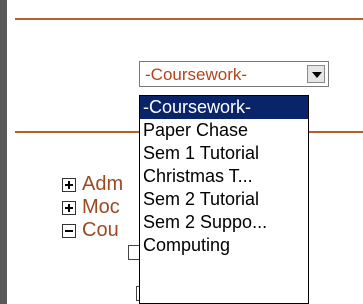 This screenshot has width=363, height=304. I want to click on coursework-select: -Coursework-, so click(234, 74).